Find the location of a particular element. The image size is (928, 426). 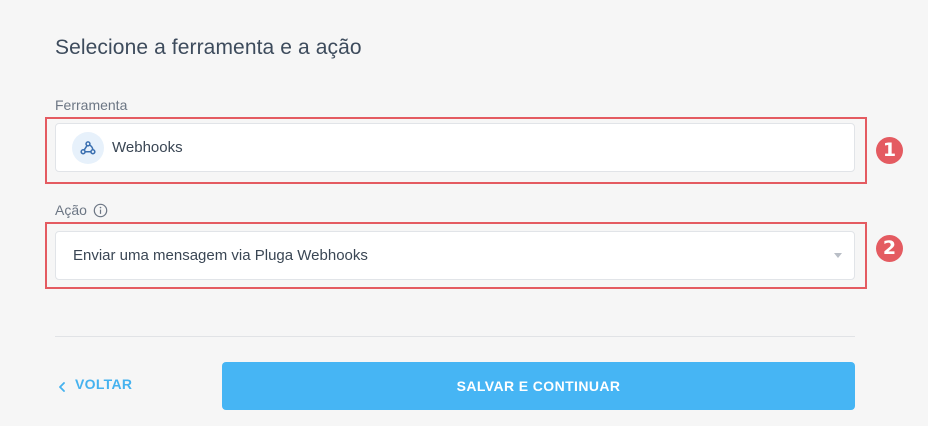

webhook-icon is located at coordinates (88, 147).